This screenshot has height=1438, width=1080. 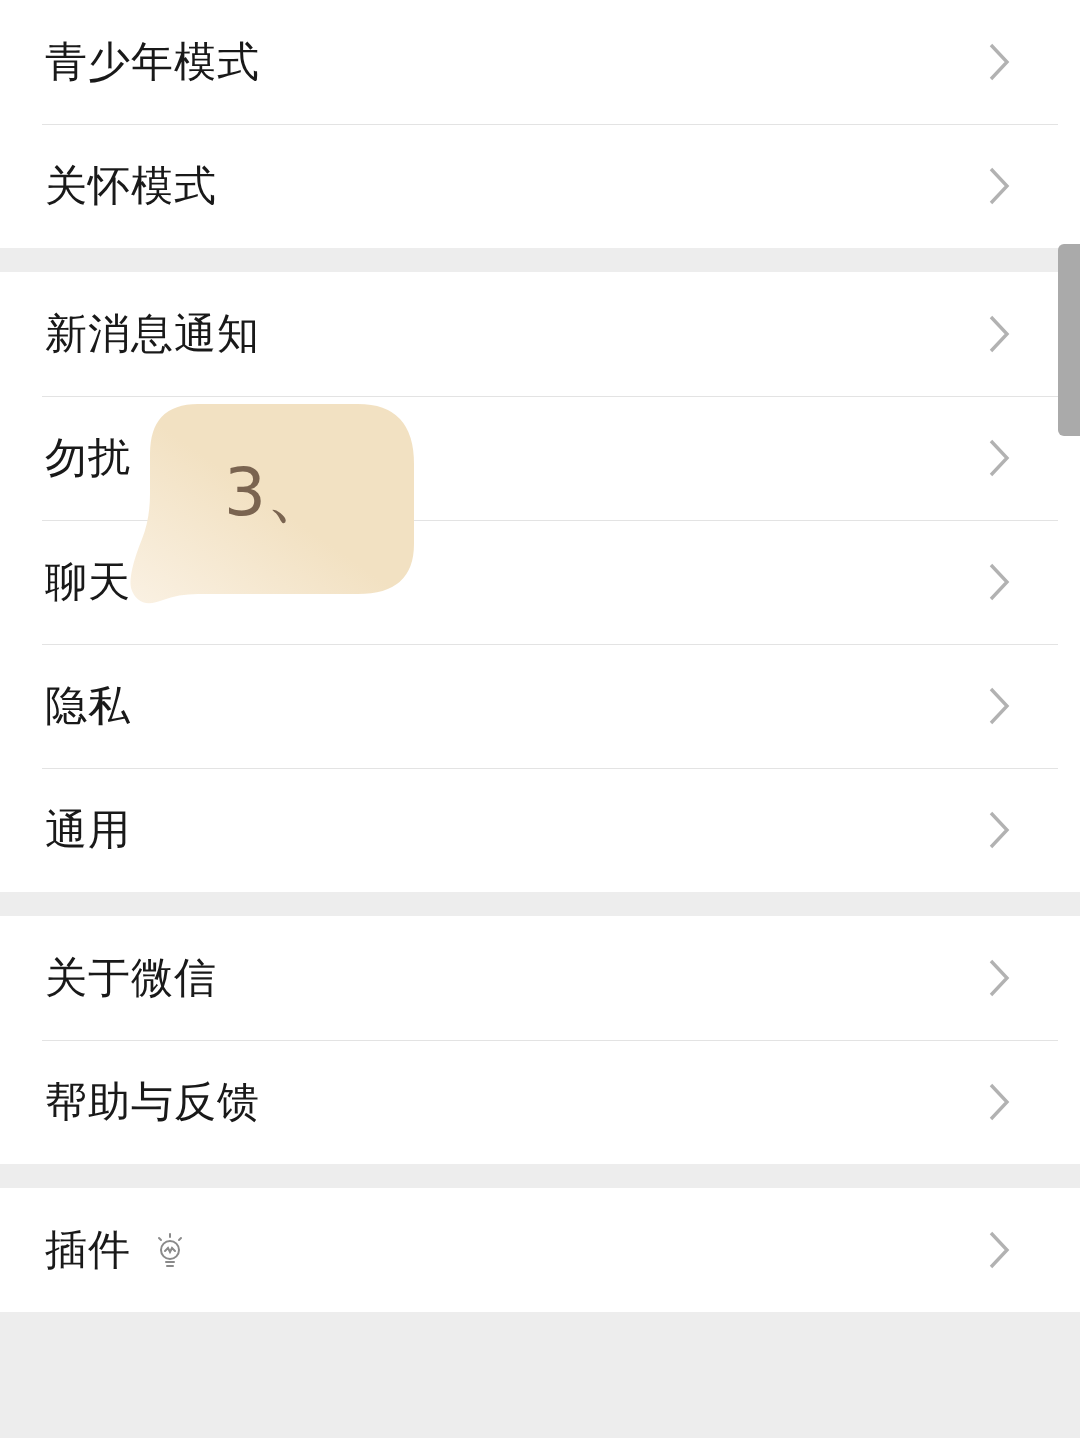 I want to click on item-label: 勿扰, so click(x=88, y=458).